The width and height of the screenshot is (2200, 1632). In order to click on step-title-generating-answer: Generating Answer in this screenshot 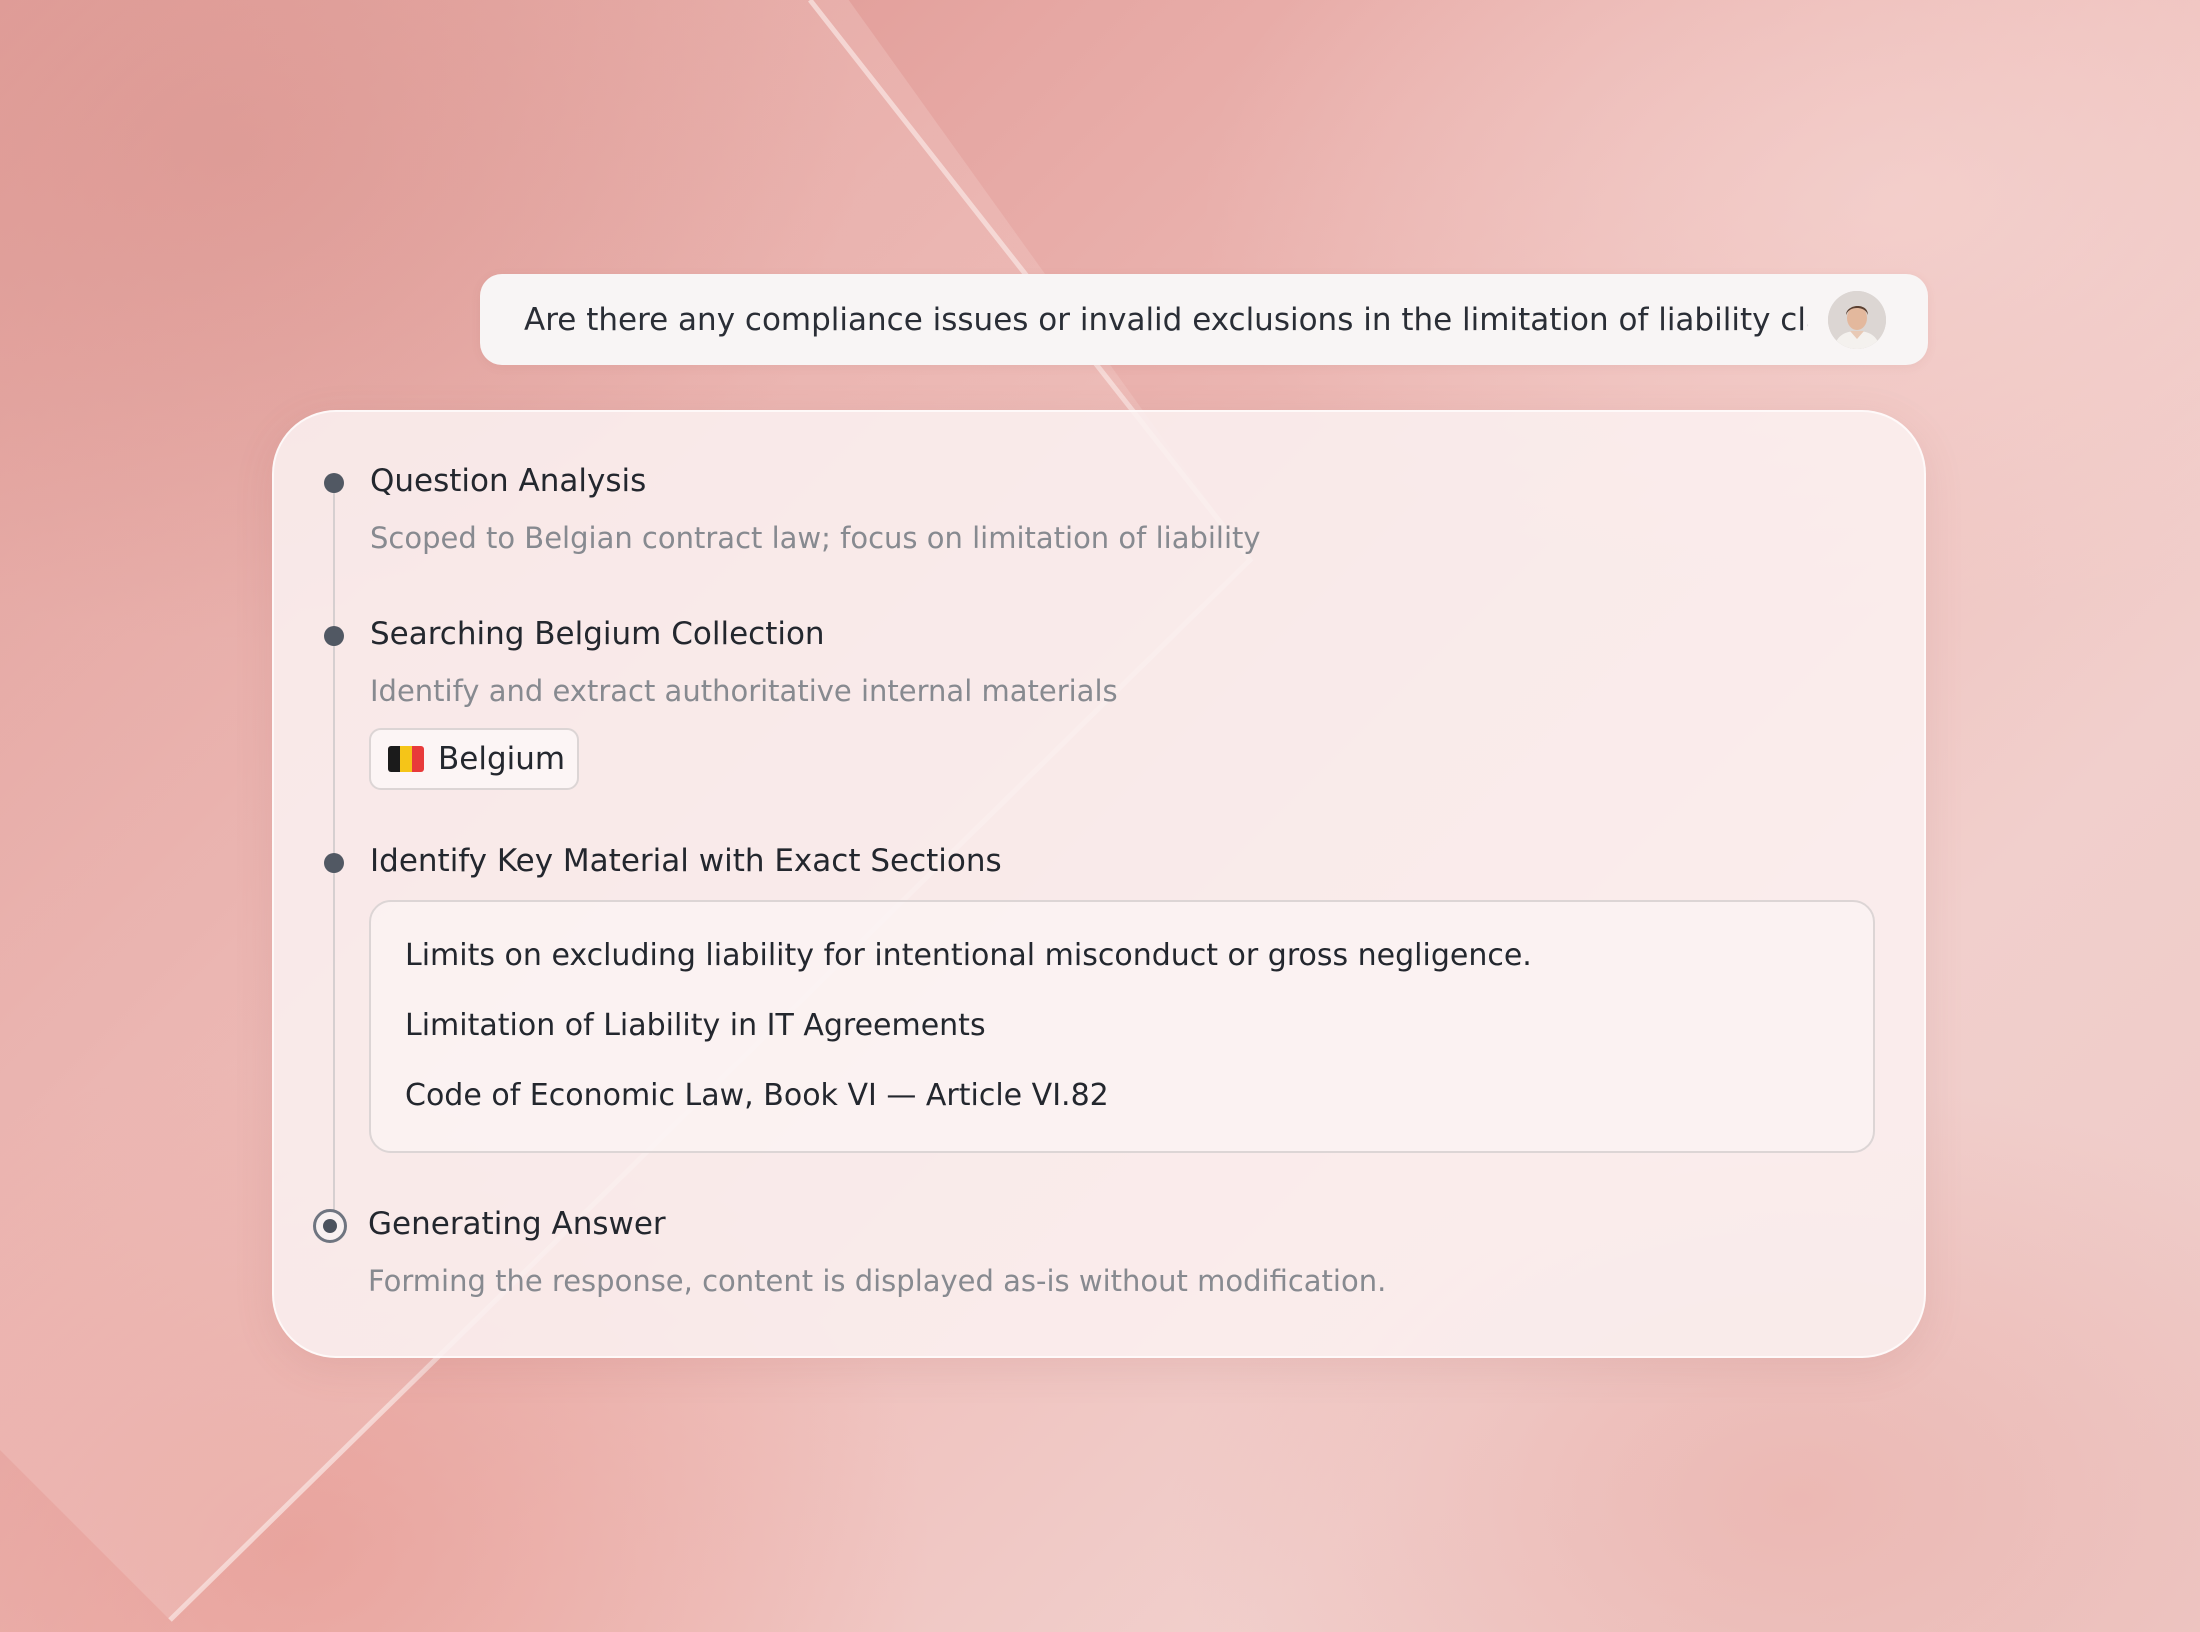, I will do `click(517, 1224)`.